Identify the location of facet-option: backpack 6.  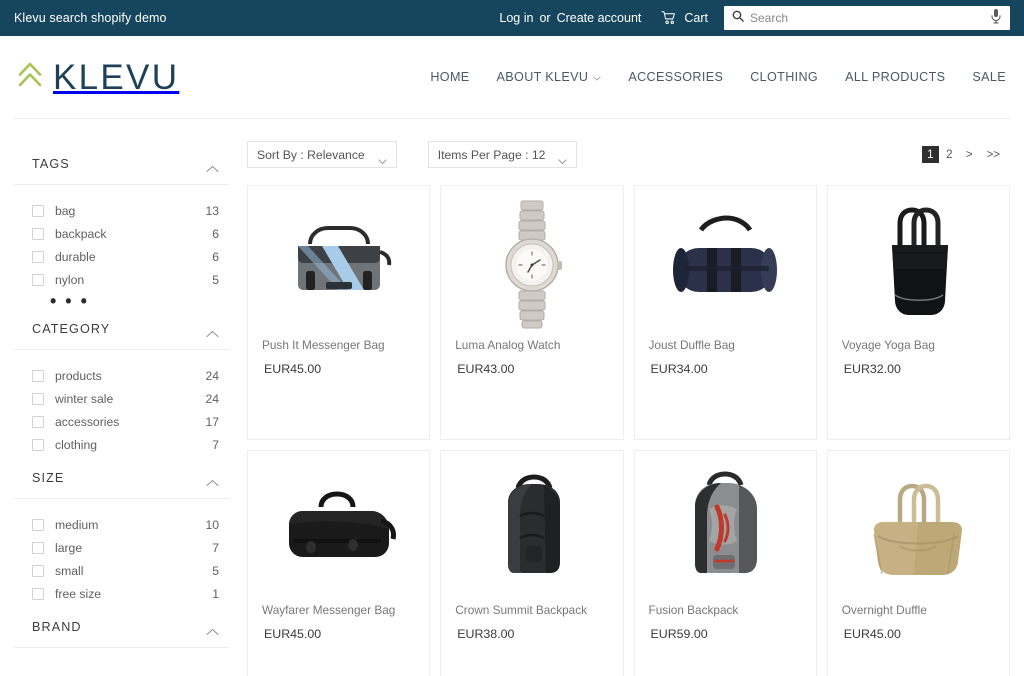
(125, 233).